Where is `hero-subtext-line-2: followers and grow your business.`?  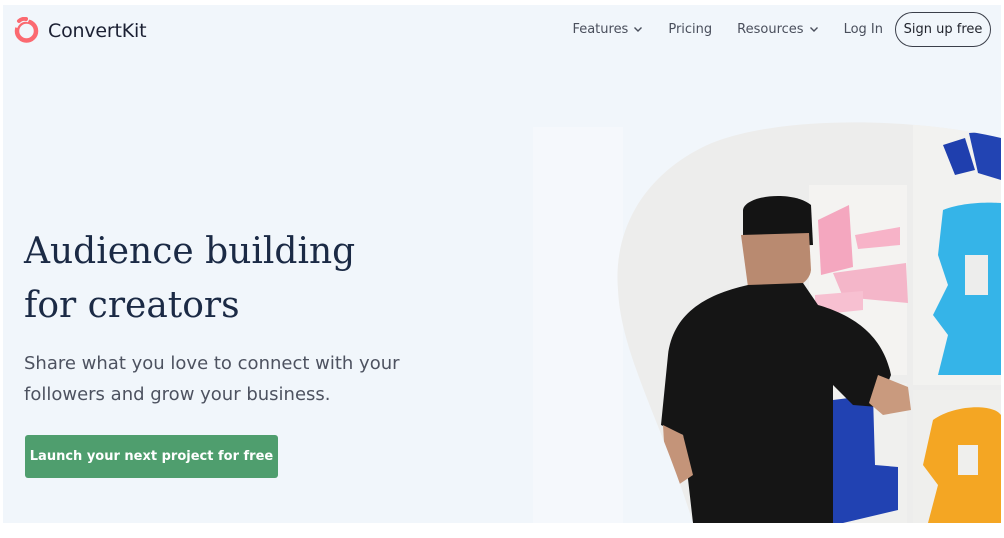
hero-subtext-line-2: followers and grow your business. is located at coordinates (177, 394).